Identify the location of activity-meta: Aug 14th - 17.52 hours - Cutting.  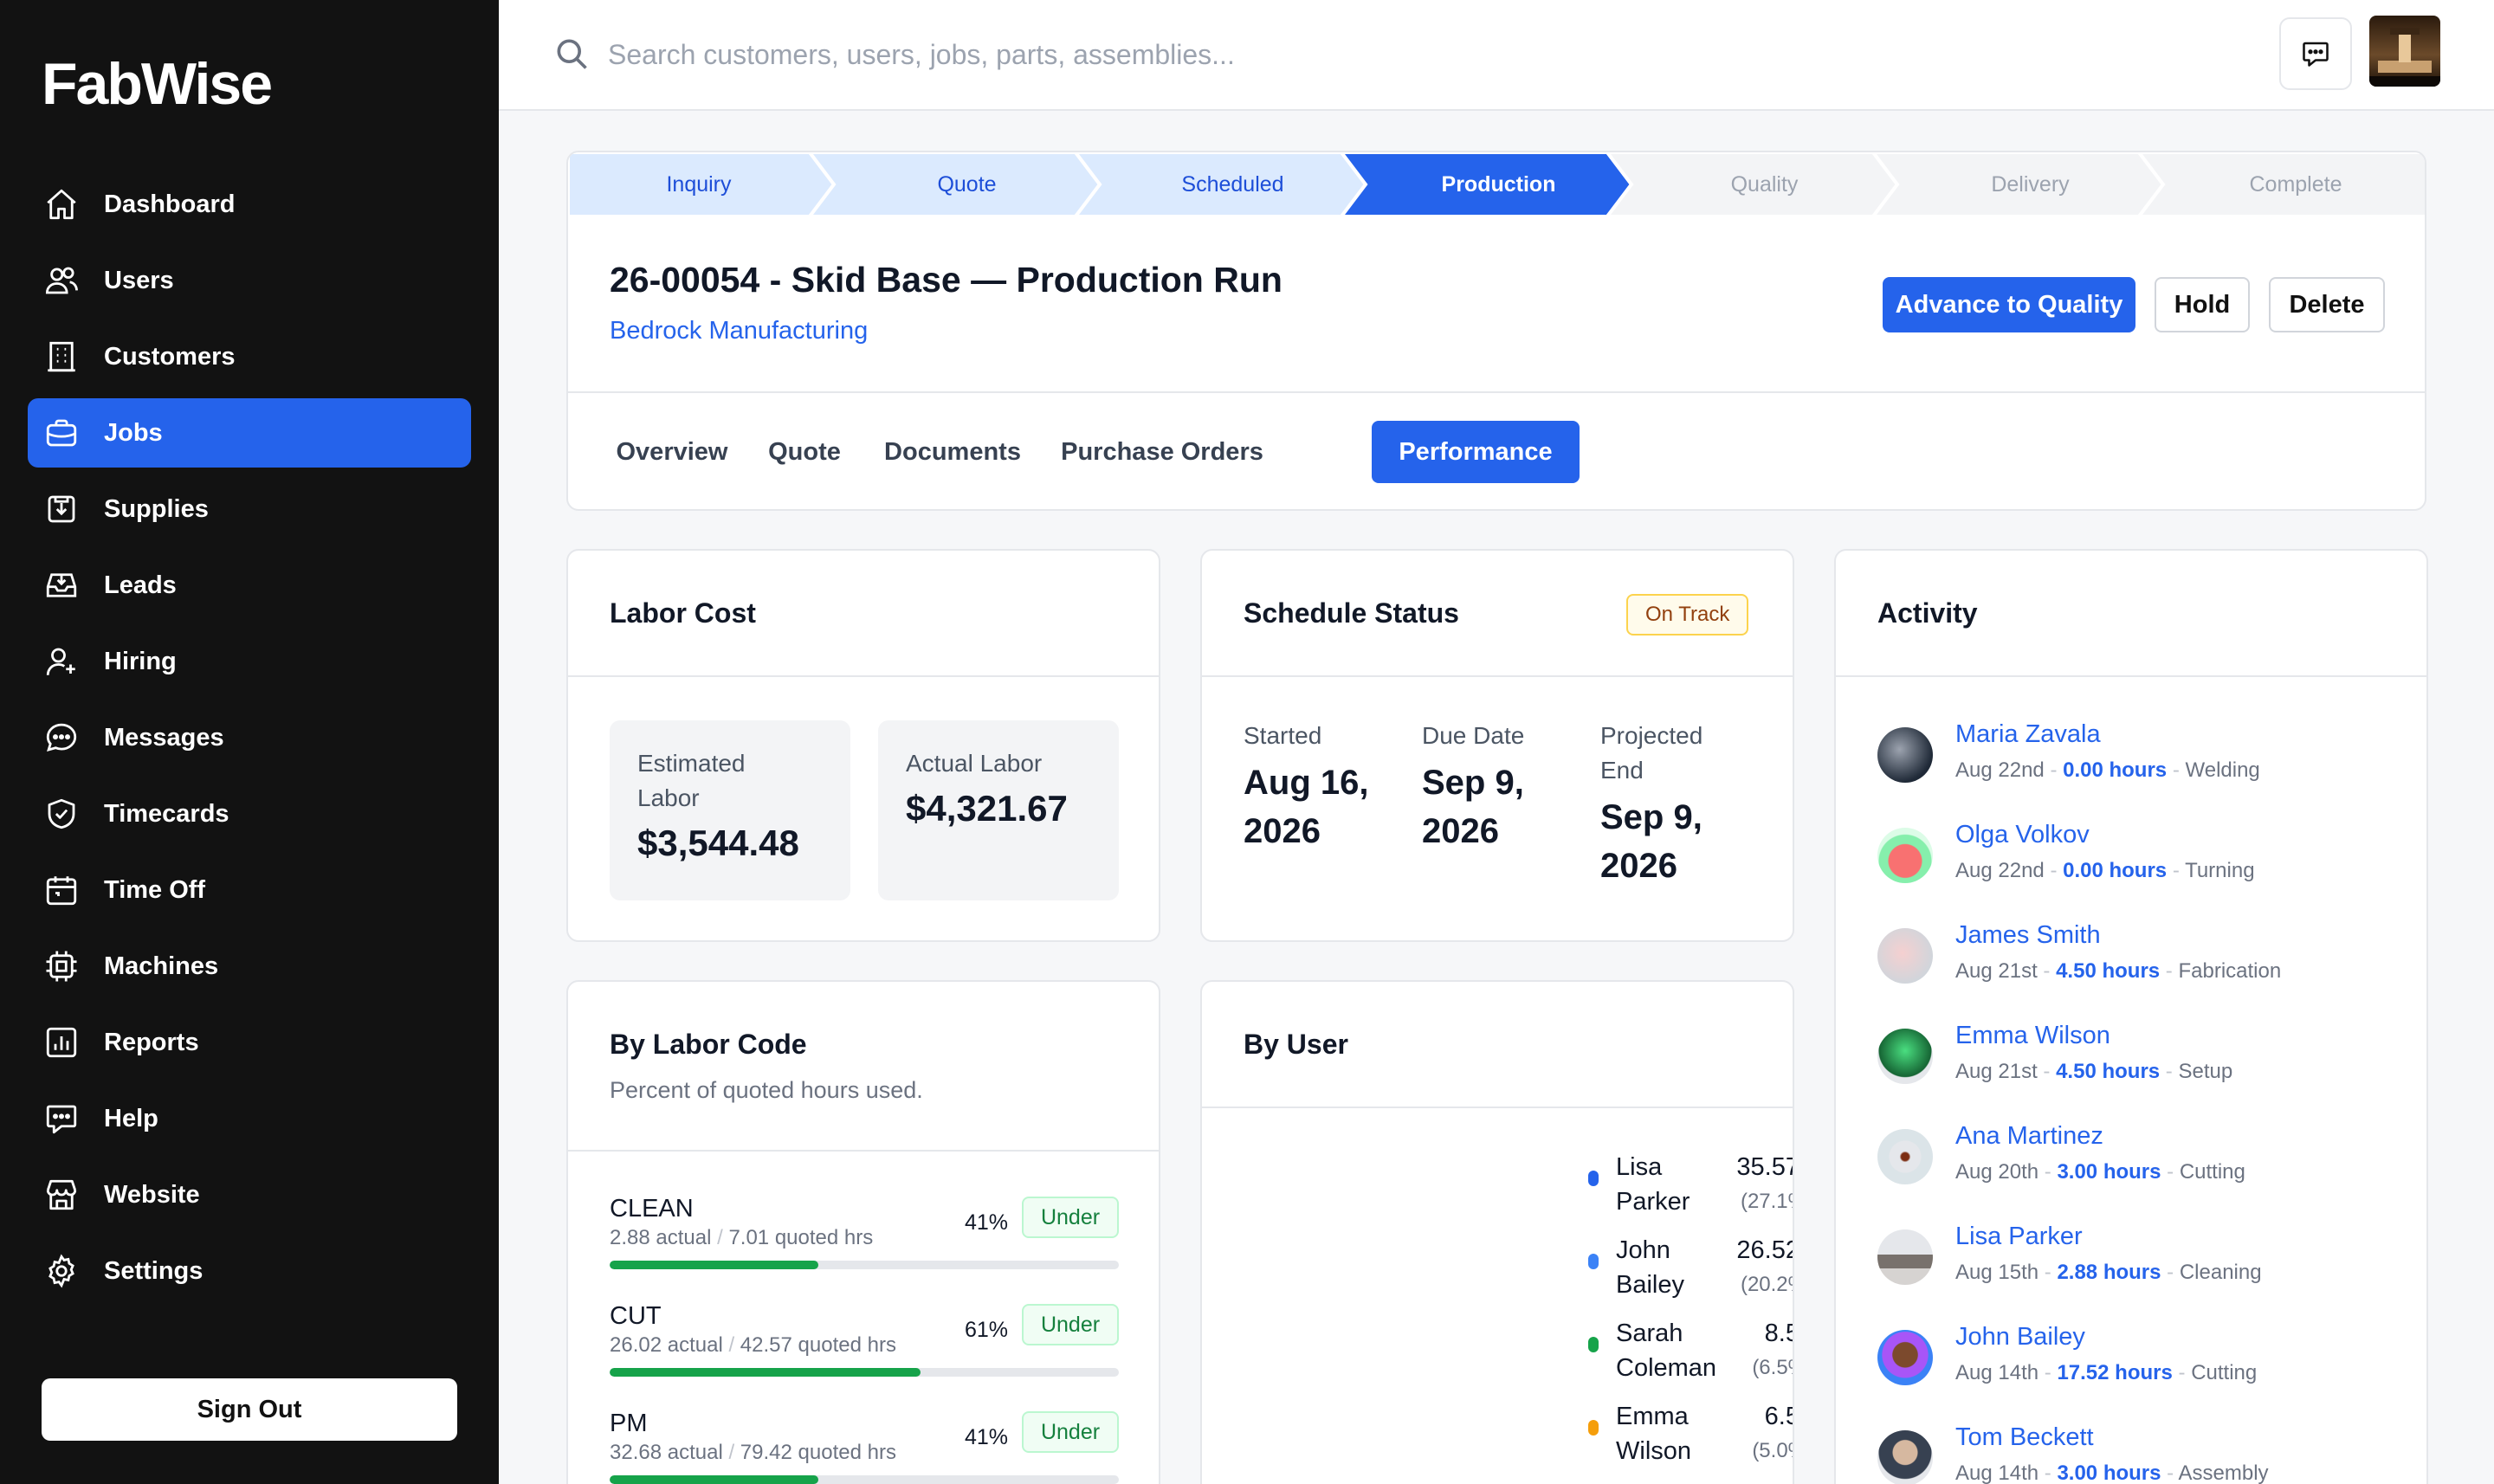
(2106, 1372).